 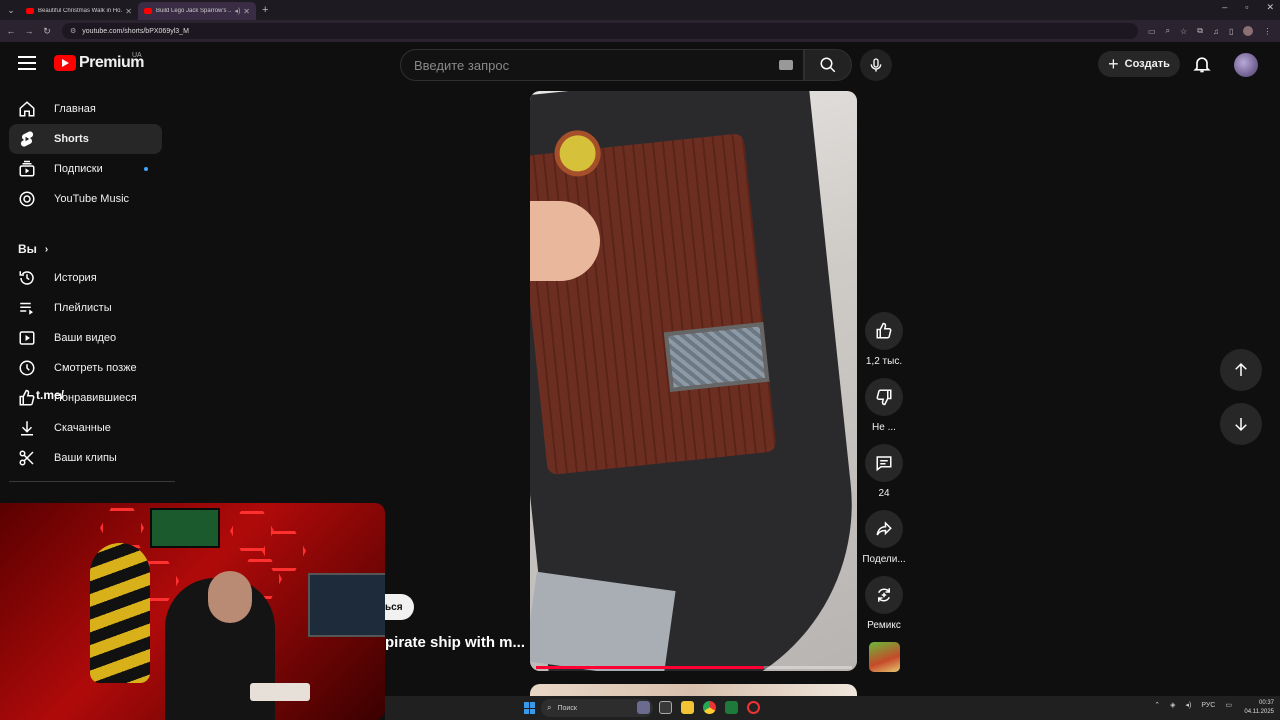 I want to click on volume-icon: ◂), so click(x=1188, y=705).